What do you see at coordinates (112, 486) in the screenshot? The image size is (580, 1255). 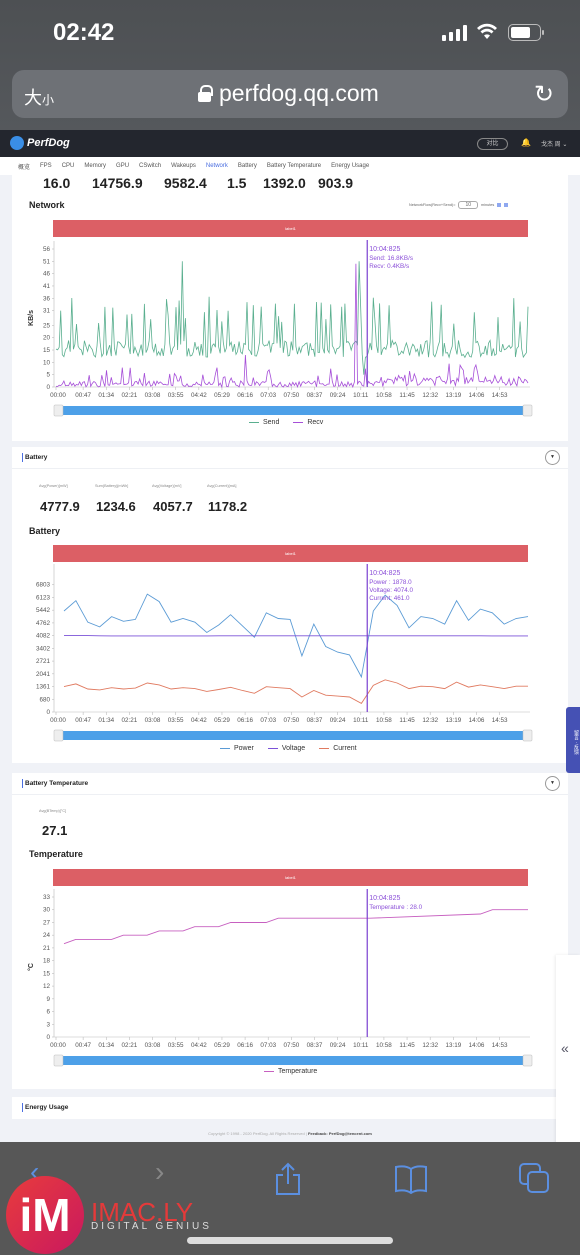 I see `metric-label: Sum(Battery)[mWh]` at bounding box center [112, 486].